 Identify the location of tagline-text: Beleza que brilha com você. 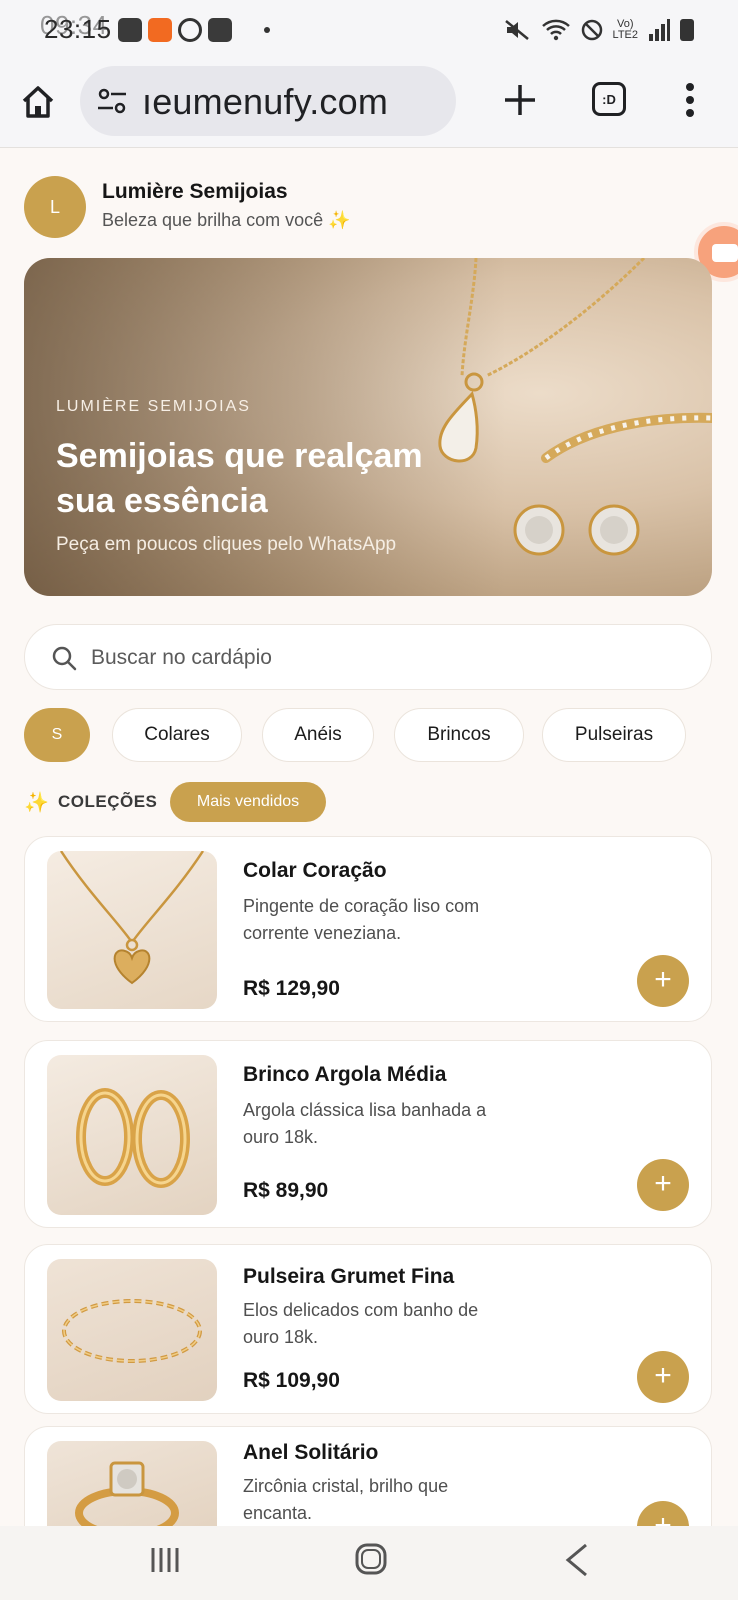
(213, 220).